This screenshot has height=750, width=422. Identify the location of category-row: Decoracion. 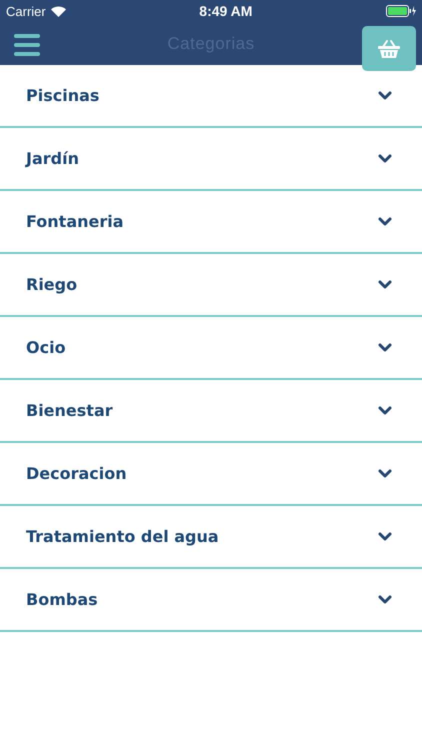
(211, 474).